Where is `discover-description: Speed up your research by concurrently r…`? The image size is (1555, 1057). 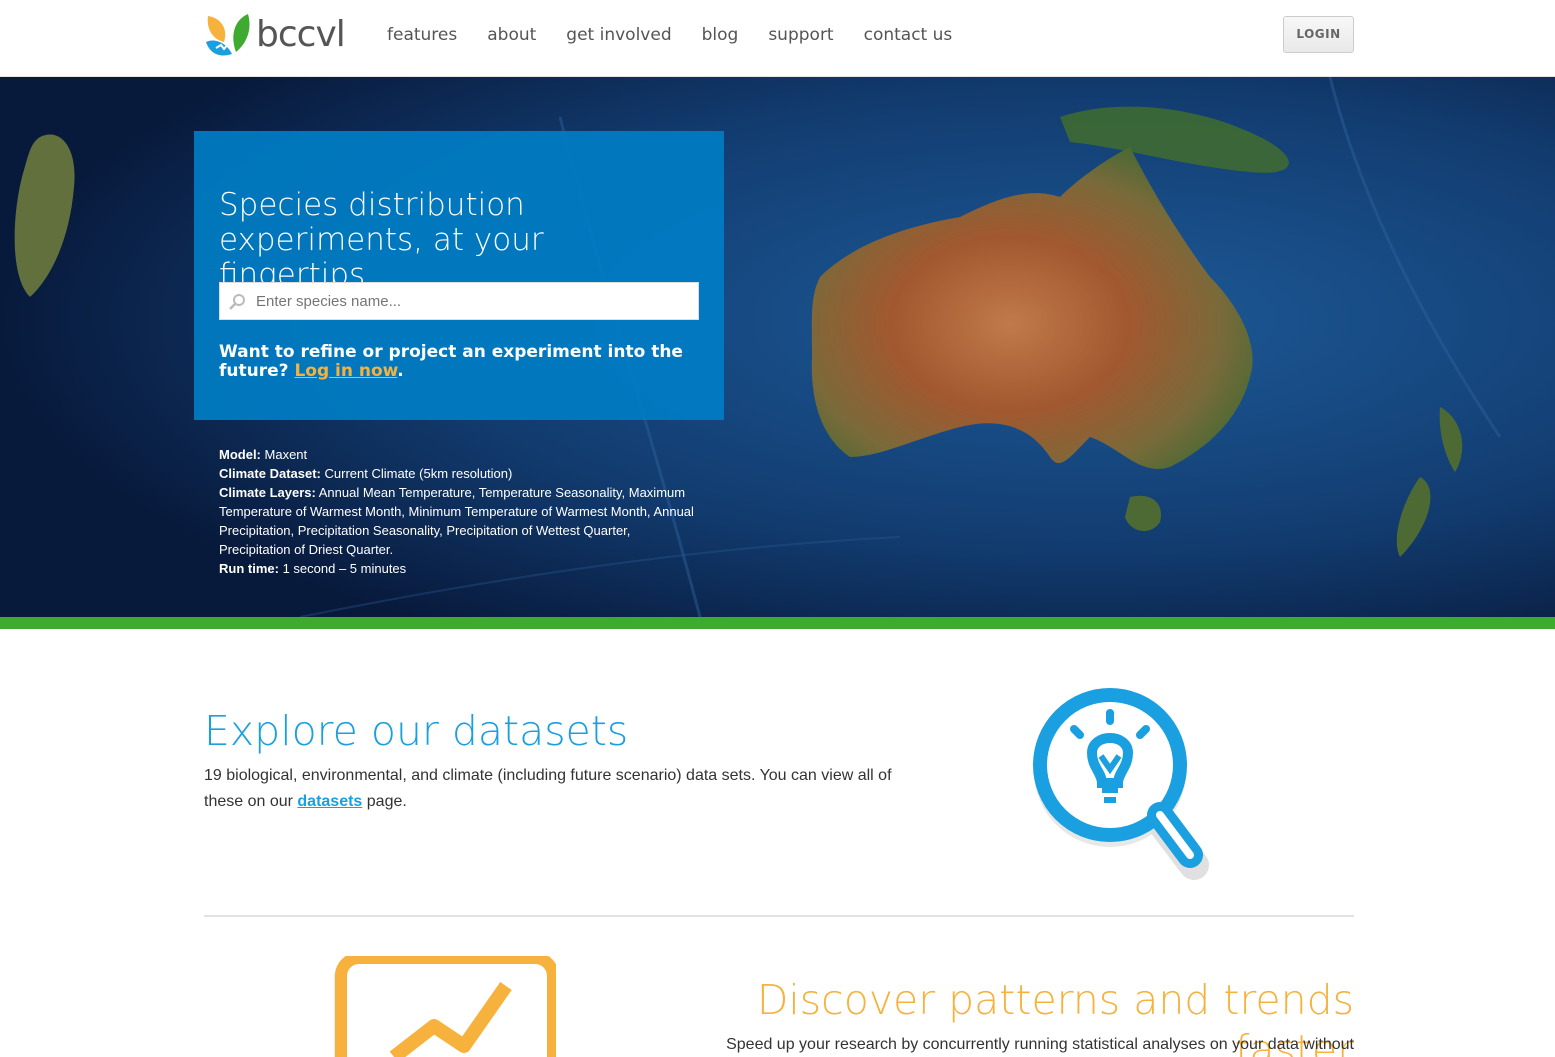
discover-description: Speed up your research by concurrently r… is located at coordinates (1040, 1044).